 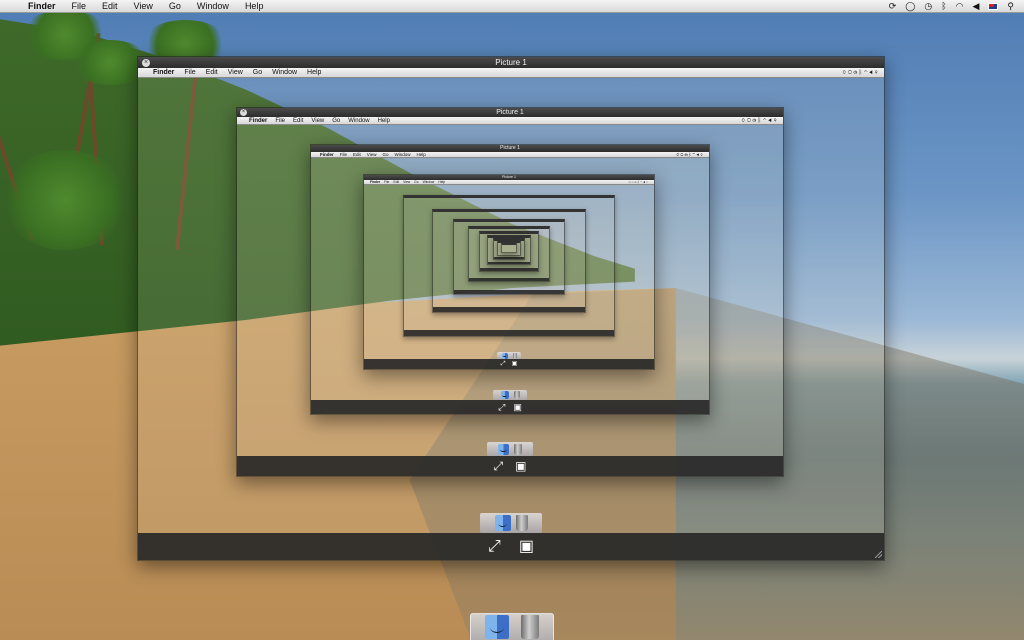 I want to click on volume-icon: ◀, so click(x=975, y=6).